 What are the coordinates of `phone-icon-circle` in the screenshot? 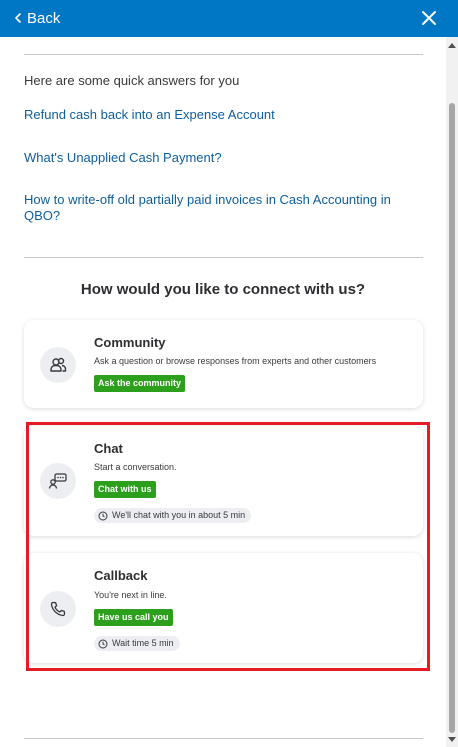 It's located at (58, 609).